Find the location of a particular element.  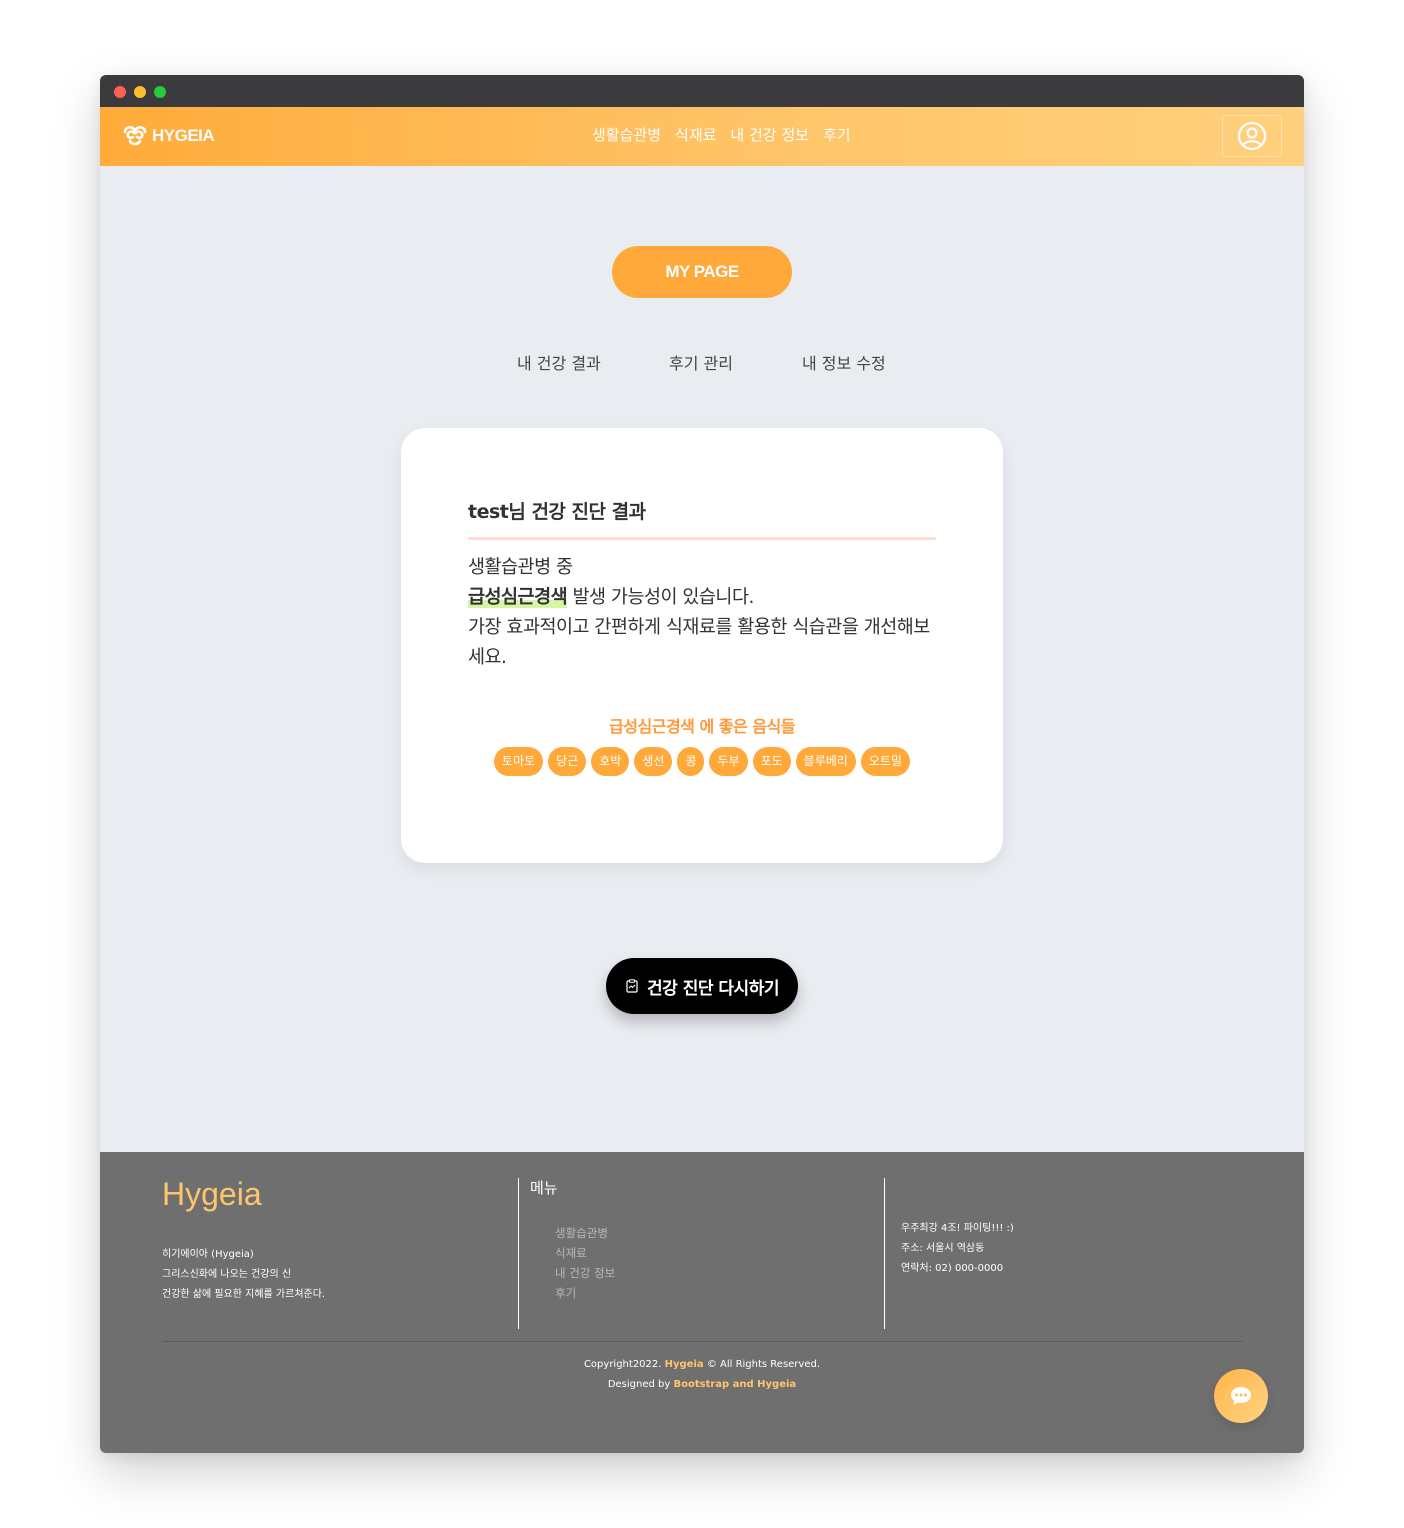

result-line-3: 가장 효과적이고 간편하게 식재료를 활용한 식습관을 개선해보세요. is located at coordinates (699, 642).